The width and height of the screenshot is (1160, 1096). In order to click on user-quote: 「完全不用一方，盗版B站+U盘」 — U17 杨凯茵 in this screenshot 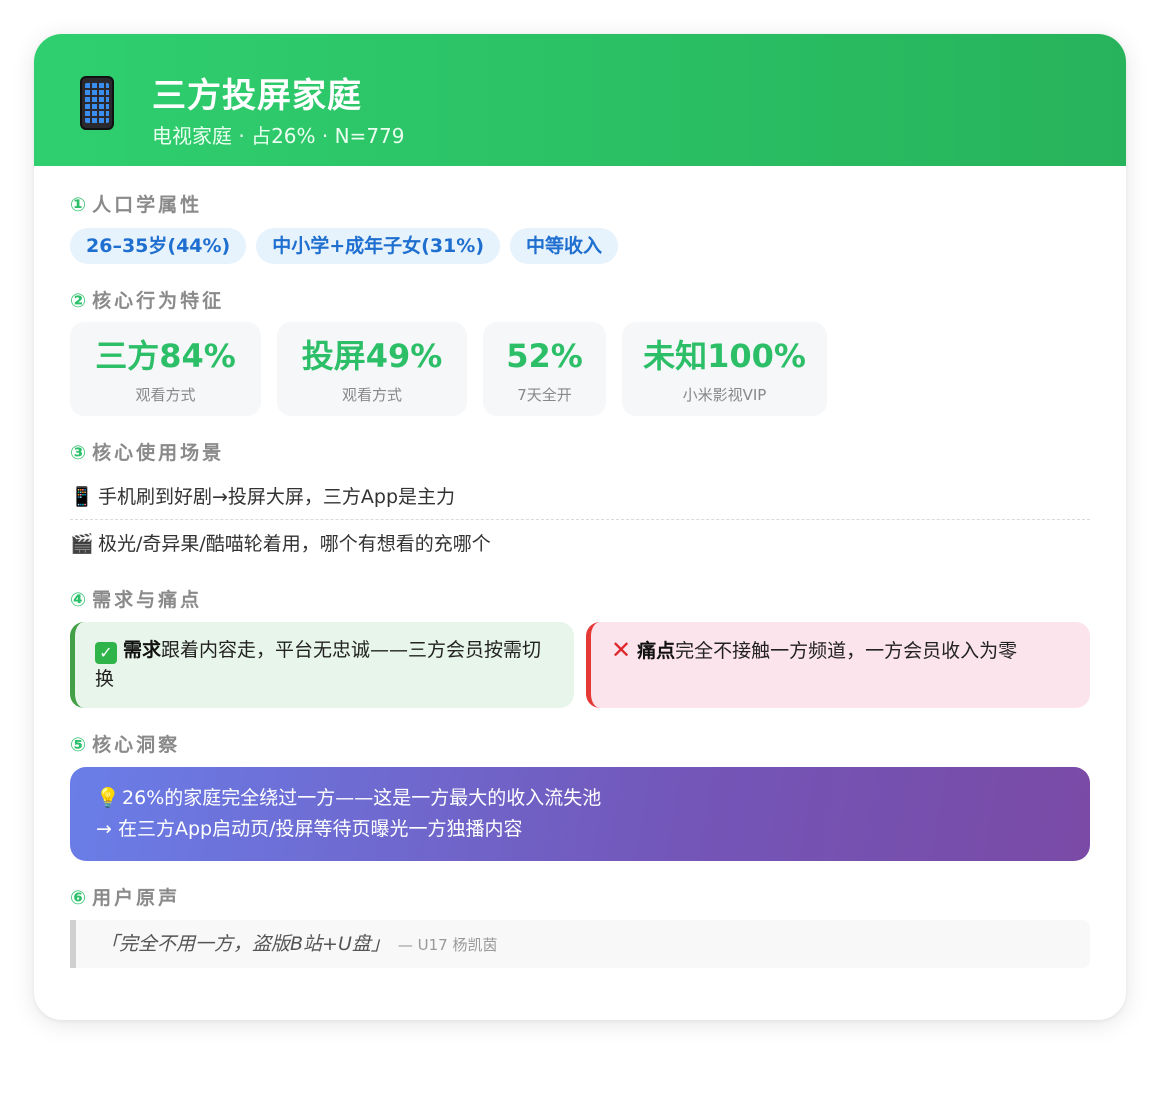, I will do `click(580, 944)`.